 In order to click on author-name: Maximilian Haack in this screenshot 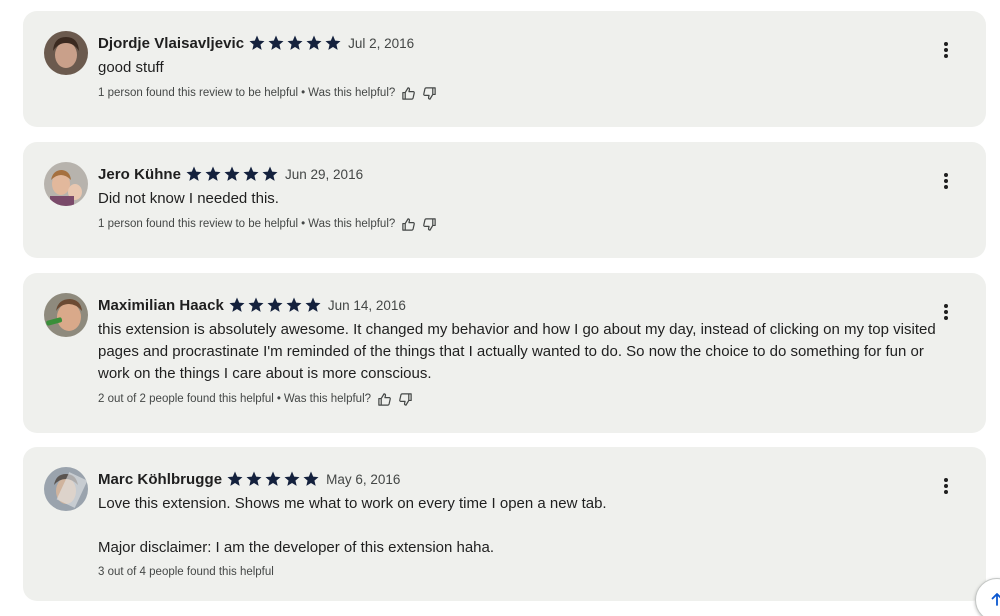, I will do `click(161, 305)`.